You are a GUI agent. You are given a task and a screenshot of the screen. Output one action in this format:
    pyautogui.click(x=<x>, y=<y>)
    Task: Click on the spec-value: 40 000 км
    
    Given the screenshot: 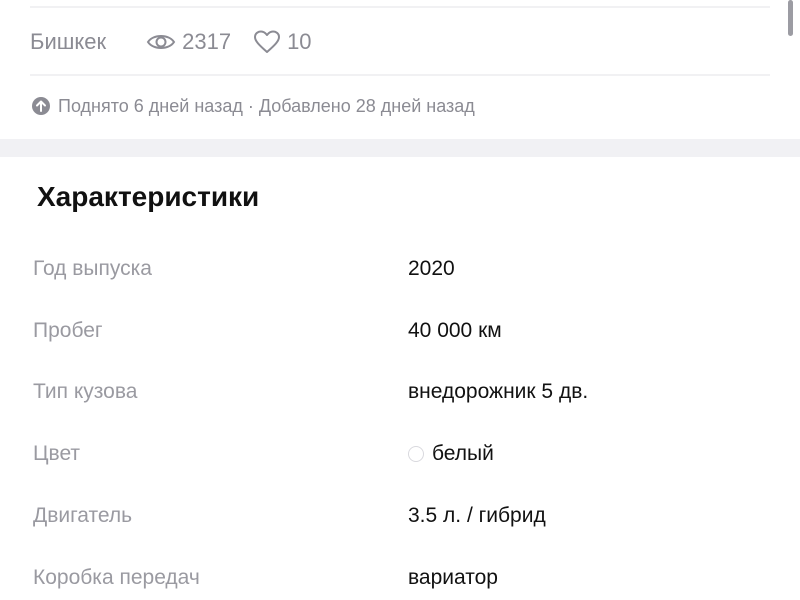 What is the action you would take?
    pyautogui.click(x=455, y=330)
    